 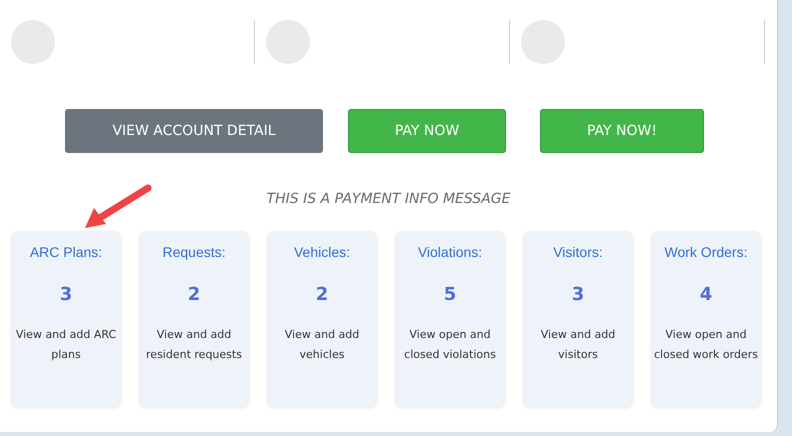 What do you see at coordinates (450, 319) in the screenshot?
I see `summary-card: Violations: 5 View open and closed violations` at bounding box center [450, 319].